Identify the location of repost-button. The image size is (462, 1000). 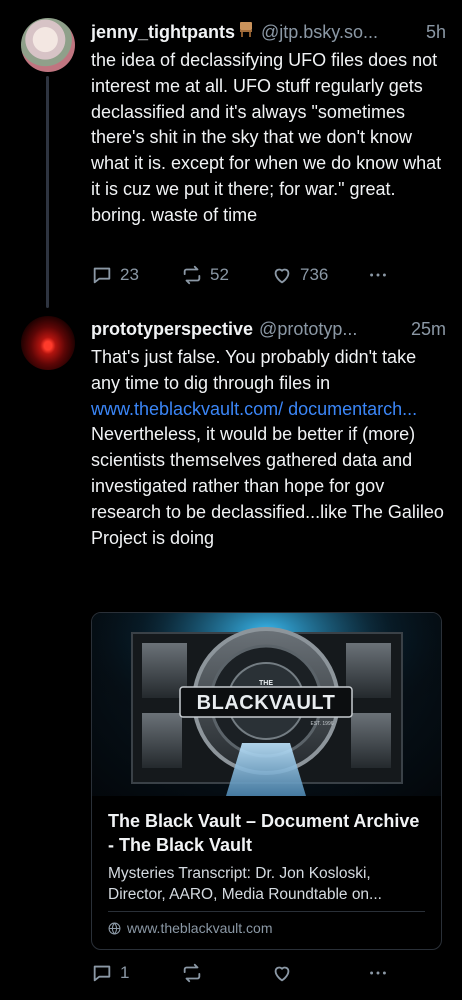
(226, 973).